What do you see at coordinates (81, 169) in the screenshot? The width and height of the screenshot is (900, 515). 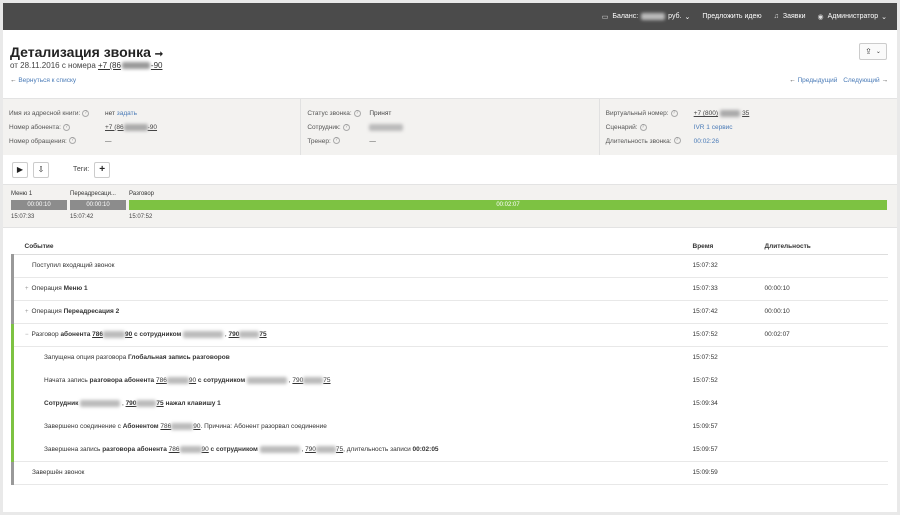 I see `tags-label: Теги:` at bounding box center [81, 169].